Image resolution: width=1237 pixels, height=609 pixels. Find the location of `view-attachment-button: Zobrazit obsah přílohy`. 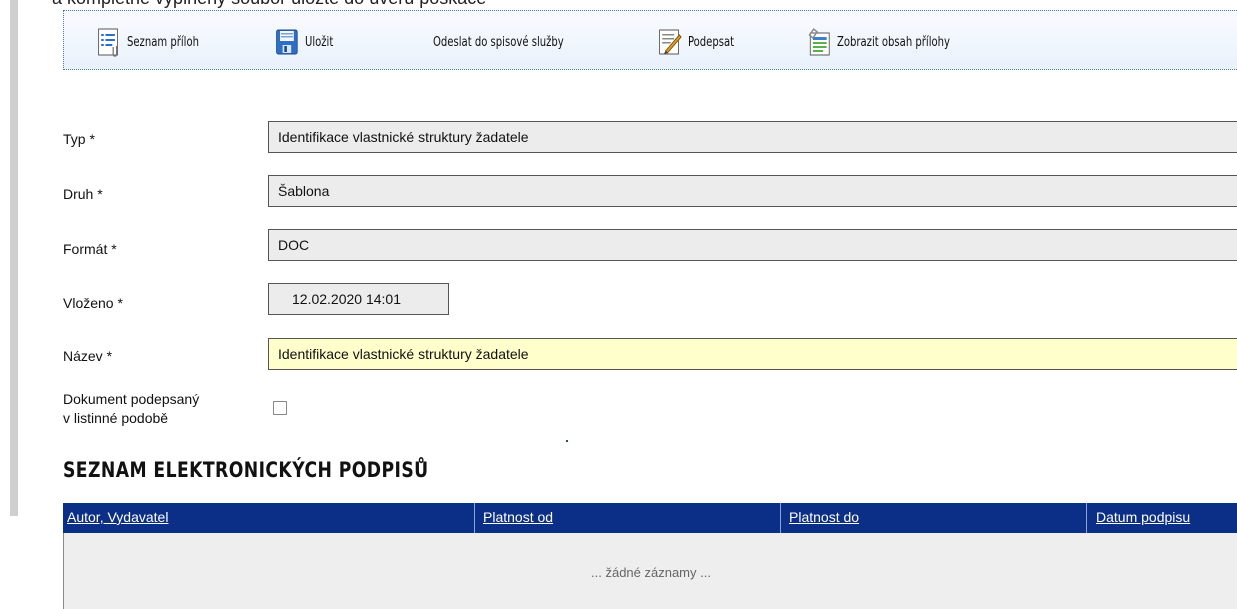

view-attachment-button: Zobrazit obsah přílohy is located at coordinates (878, 42).